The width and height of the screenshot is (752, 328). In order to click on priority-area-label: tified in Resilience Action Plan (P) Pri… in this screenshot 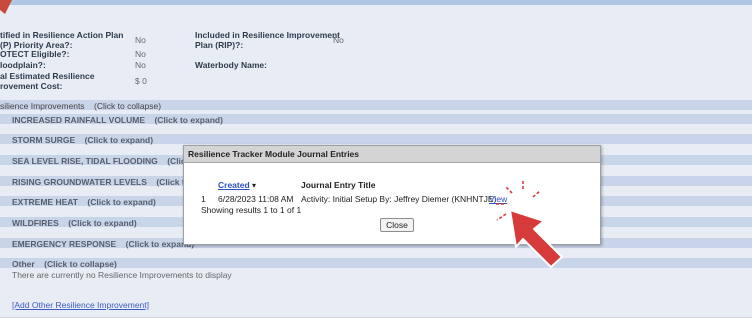, I will do `click(62, 40)`.